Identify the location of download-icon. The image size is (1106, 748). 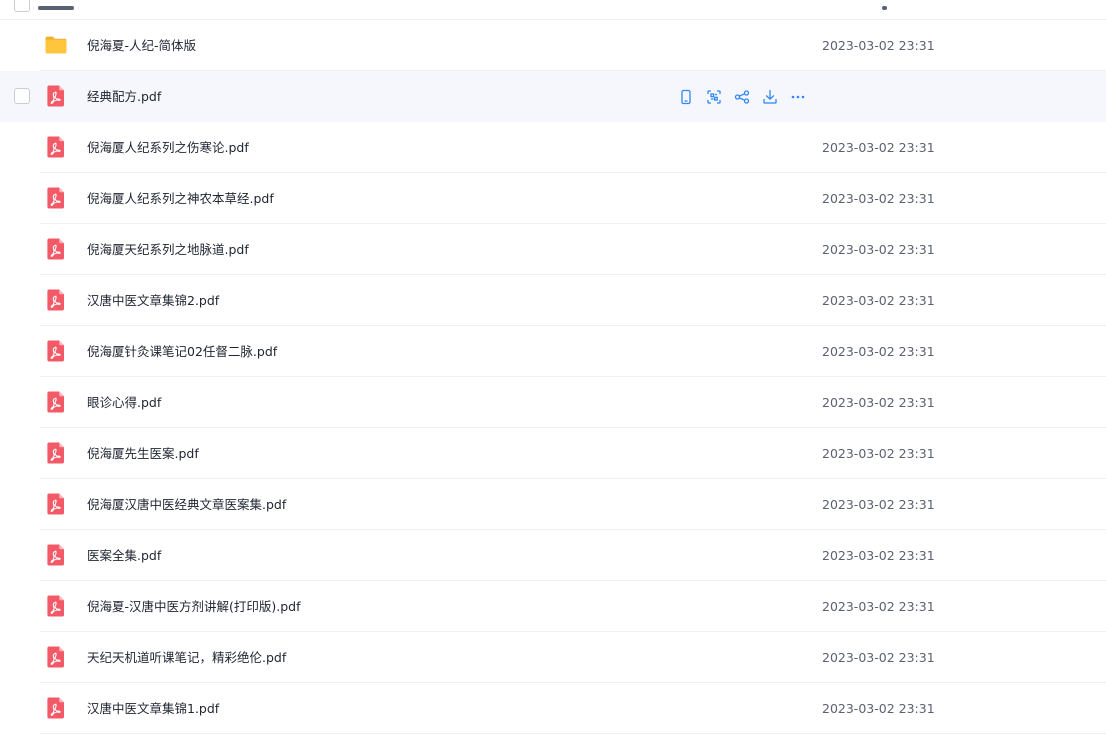
(770, 97).